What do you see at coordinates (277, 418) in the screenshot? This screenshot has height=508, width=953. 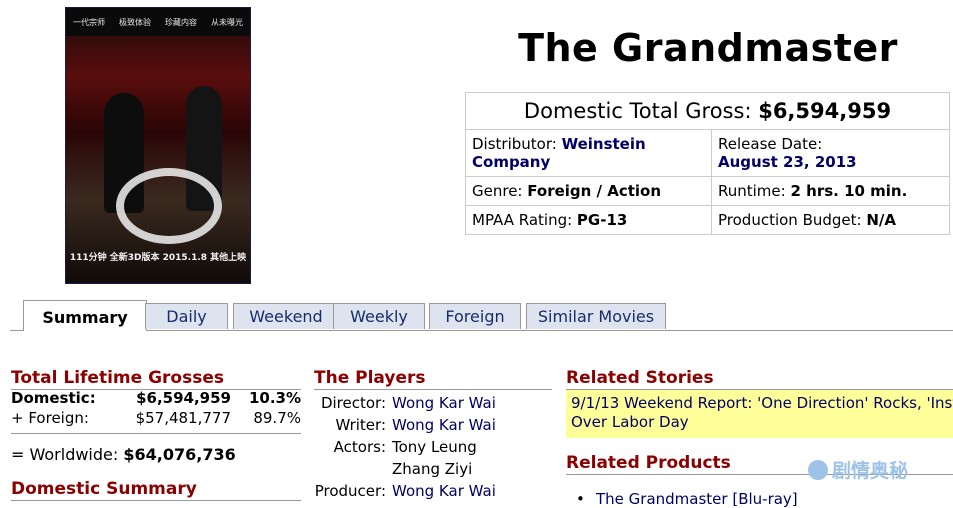 I see `foreign-pct: 89.7%` at bounding box center [277, 418].